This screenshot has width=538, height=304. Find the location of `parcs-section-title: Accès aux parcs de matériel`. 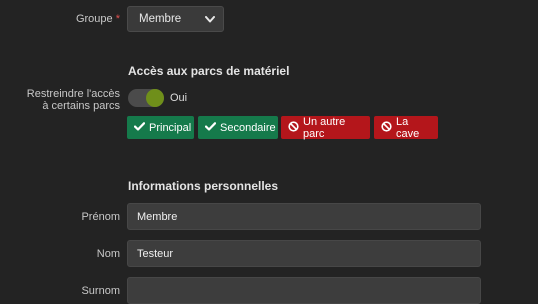

parcs-section-title: Accès aux parcs de matériel is located at coordinates (209, 71).